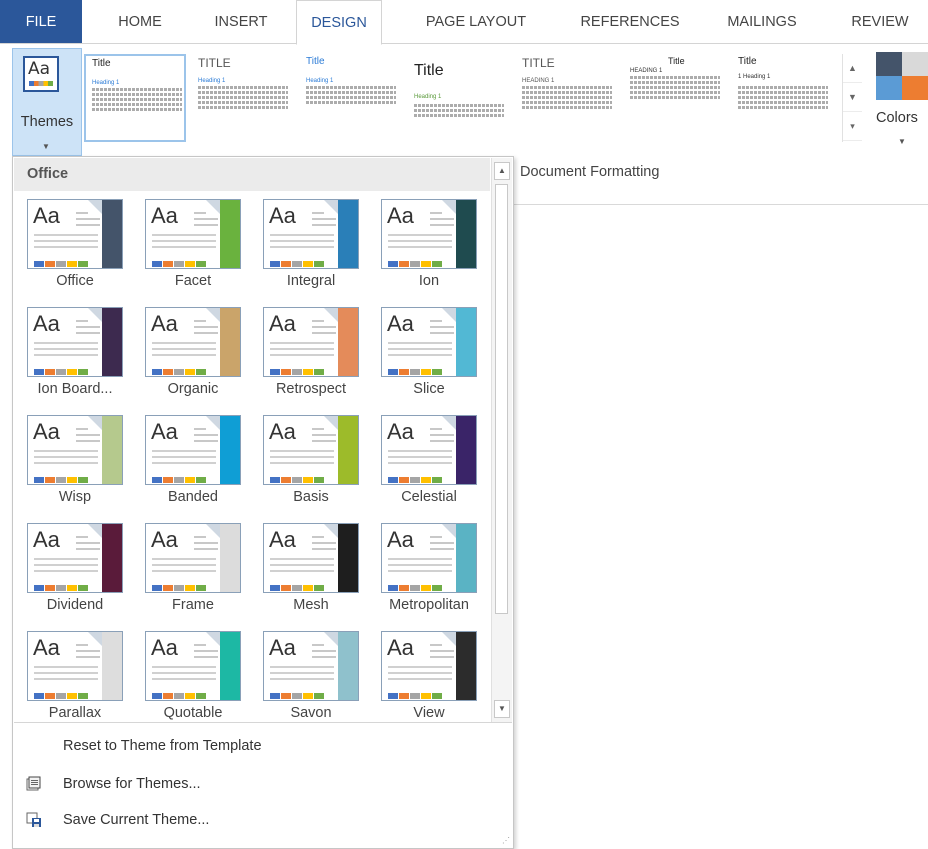 The height and width of the screenshot is (849, 928). What do you see at coordinates (852, 68) in the screenshot?
I see `gallery-scroll-up-icon: ▲` at bounding box center [852, 68].